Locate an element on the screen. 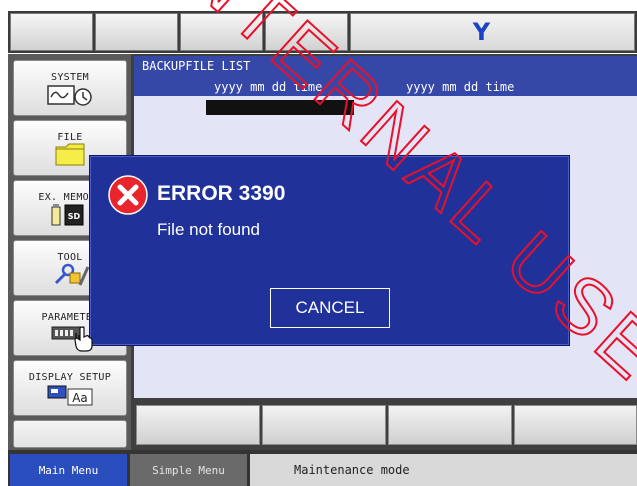 The width and height of the screenshot is (637, 486). wrench-tools-icon is located at coordinates (72, 274).